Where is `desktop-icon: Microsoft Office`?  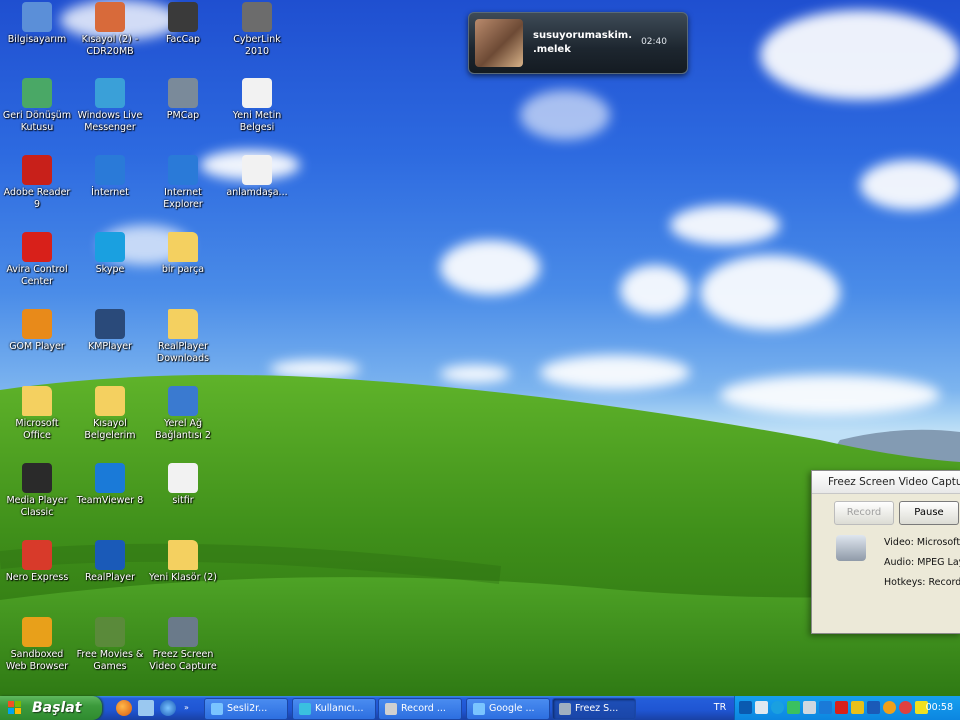 desktop-icon: Microsoft Office is located at coordinates (37, 414).